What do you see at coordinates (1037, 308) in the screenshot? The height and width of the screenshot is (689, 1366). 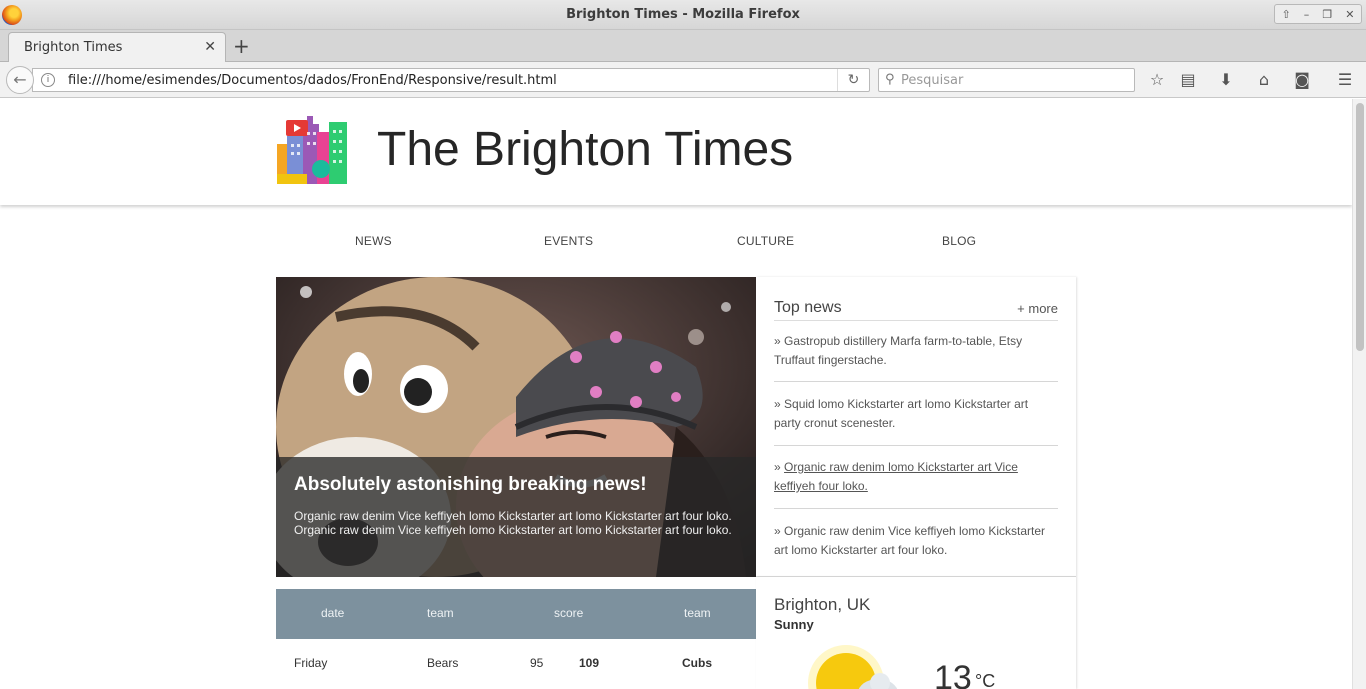 I see `more-link: + more` at bounding box center [1037, 308].